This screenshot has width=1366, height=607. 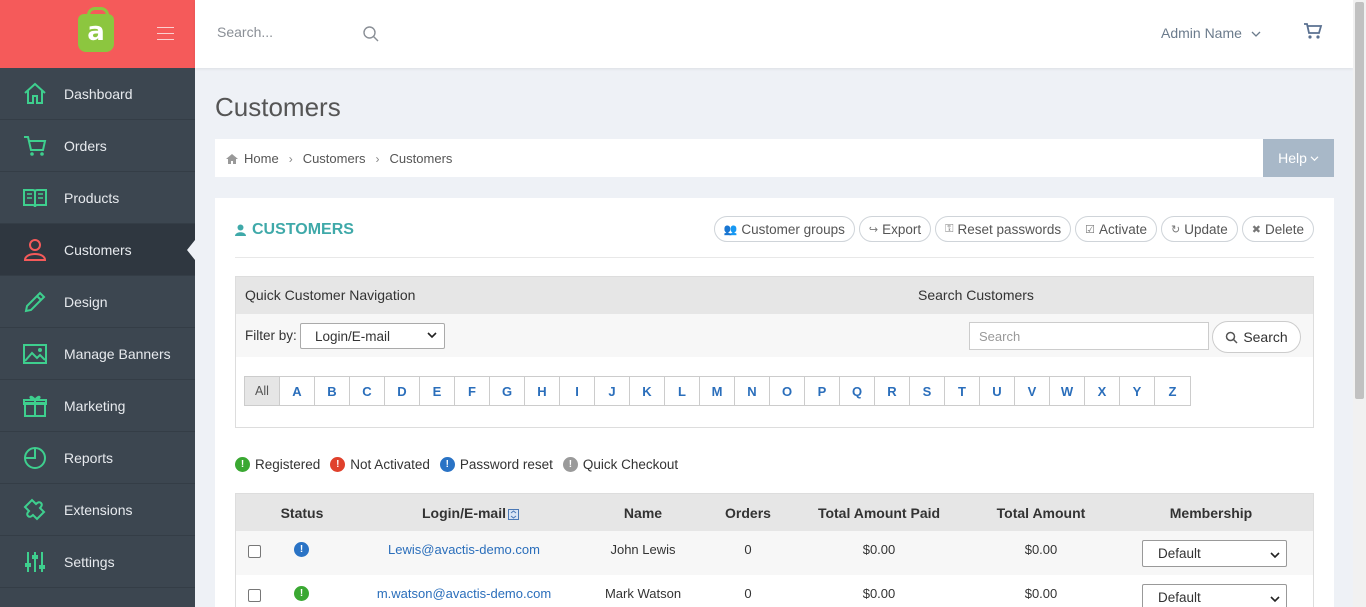 I want to click on email-link: m.watson@avactis-demo.com, so click(x=464, y=593).